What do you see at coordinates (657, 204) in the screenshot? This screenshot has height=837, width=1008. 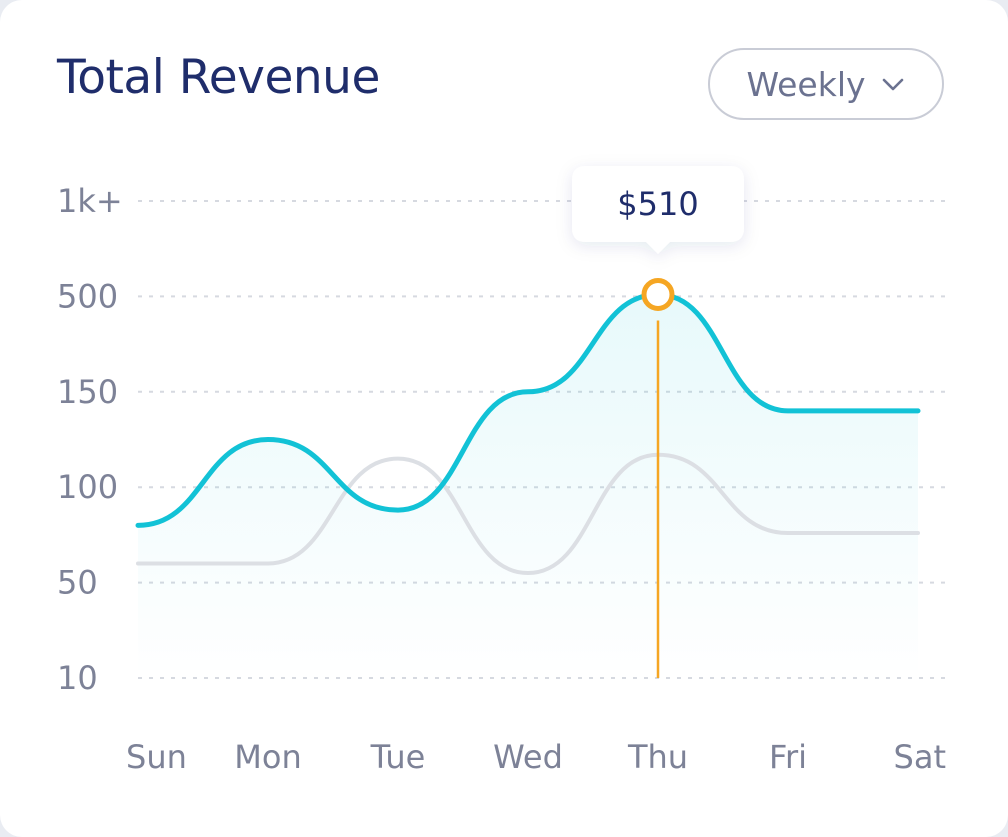 I see `tooltip-value: $510` at bounding box center [657, 204].